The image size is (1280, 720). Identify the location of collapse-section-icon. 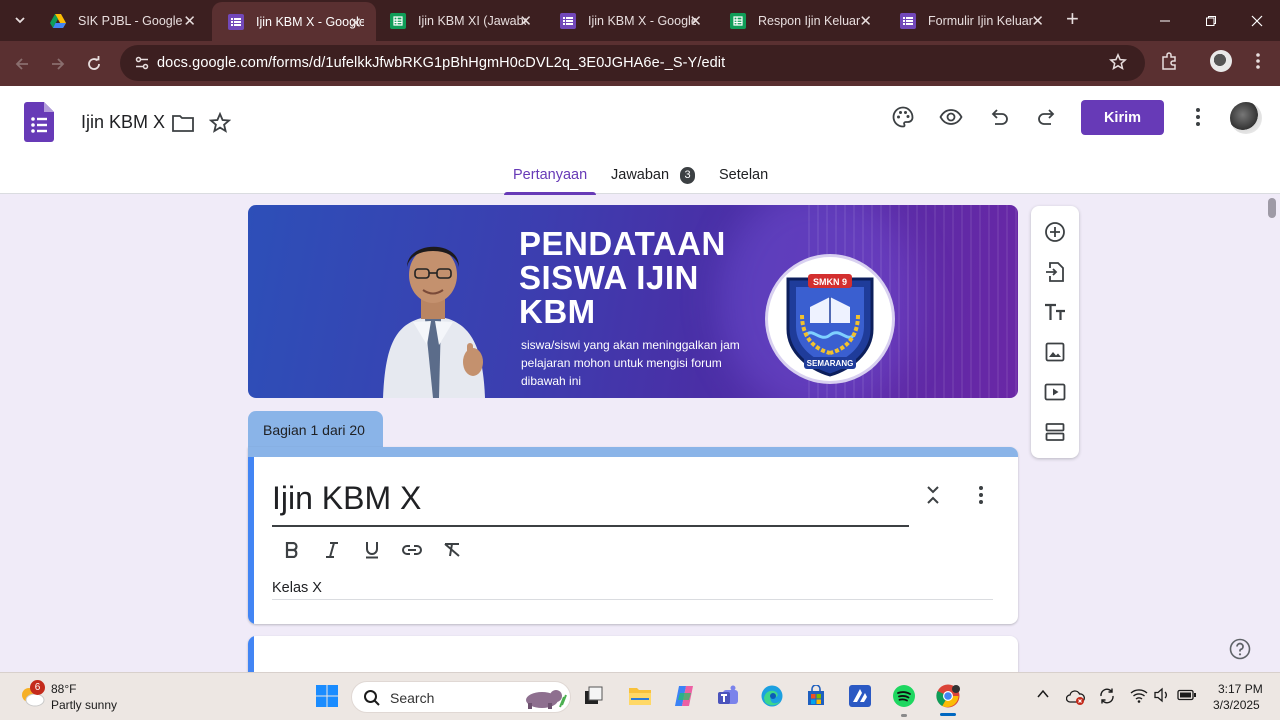
(933, 495).